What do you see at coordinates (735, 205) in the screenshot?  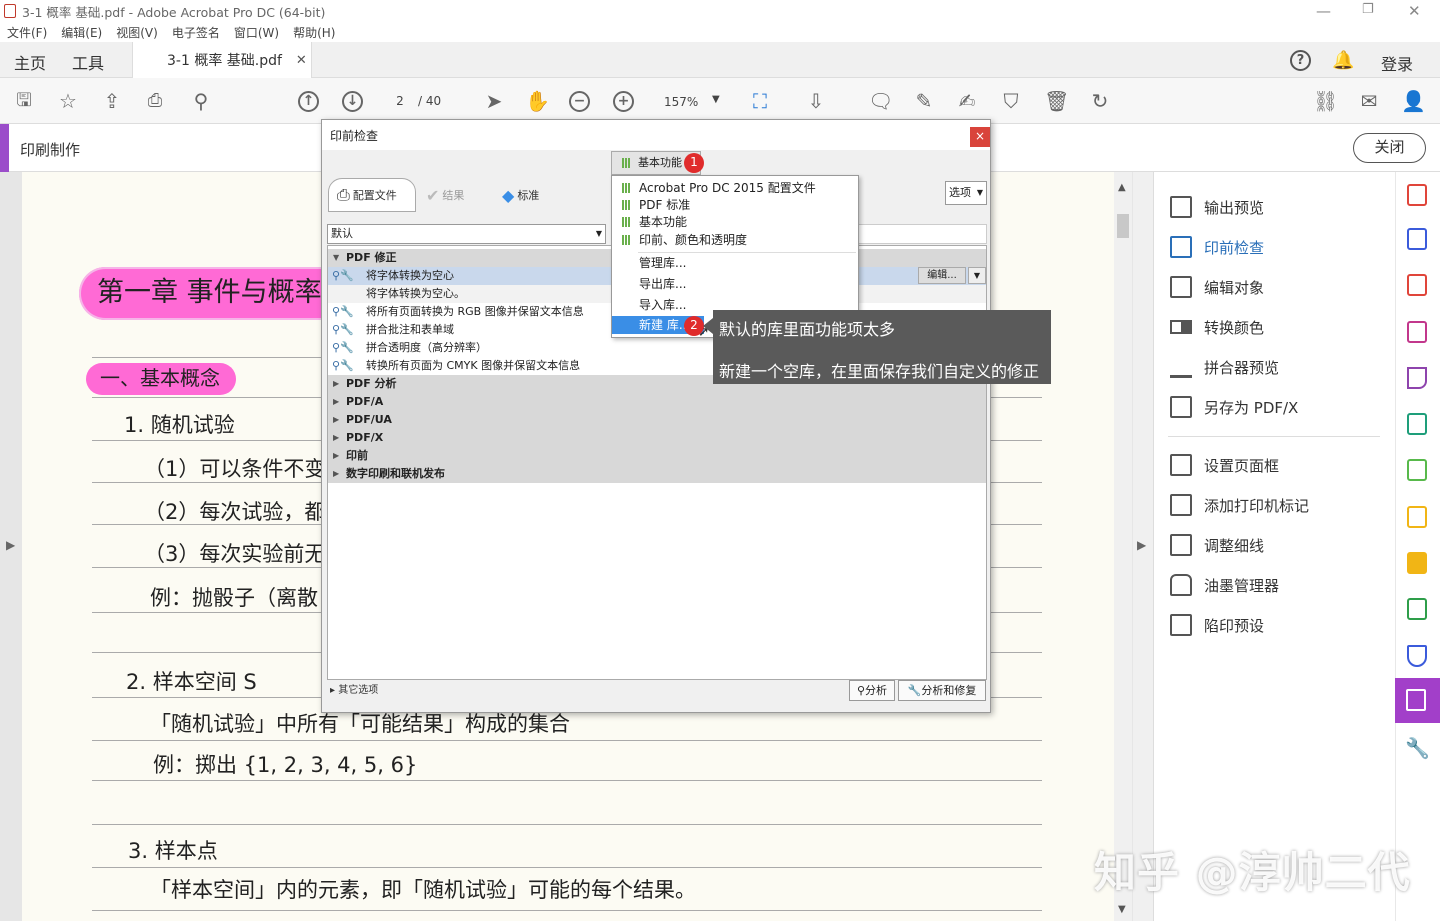 I see `library-item: PDF 标准` at bounding box center [735, 205].